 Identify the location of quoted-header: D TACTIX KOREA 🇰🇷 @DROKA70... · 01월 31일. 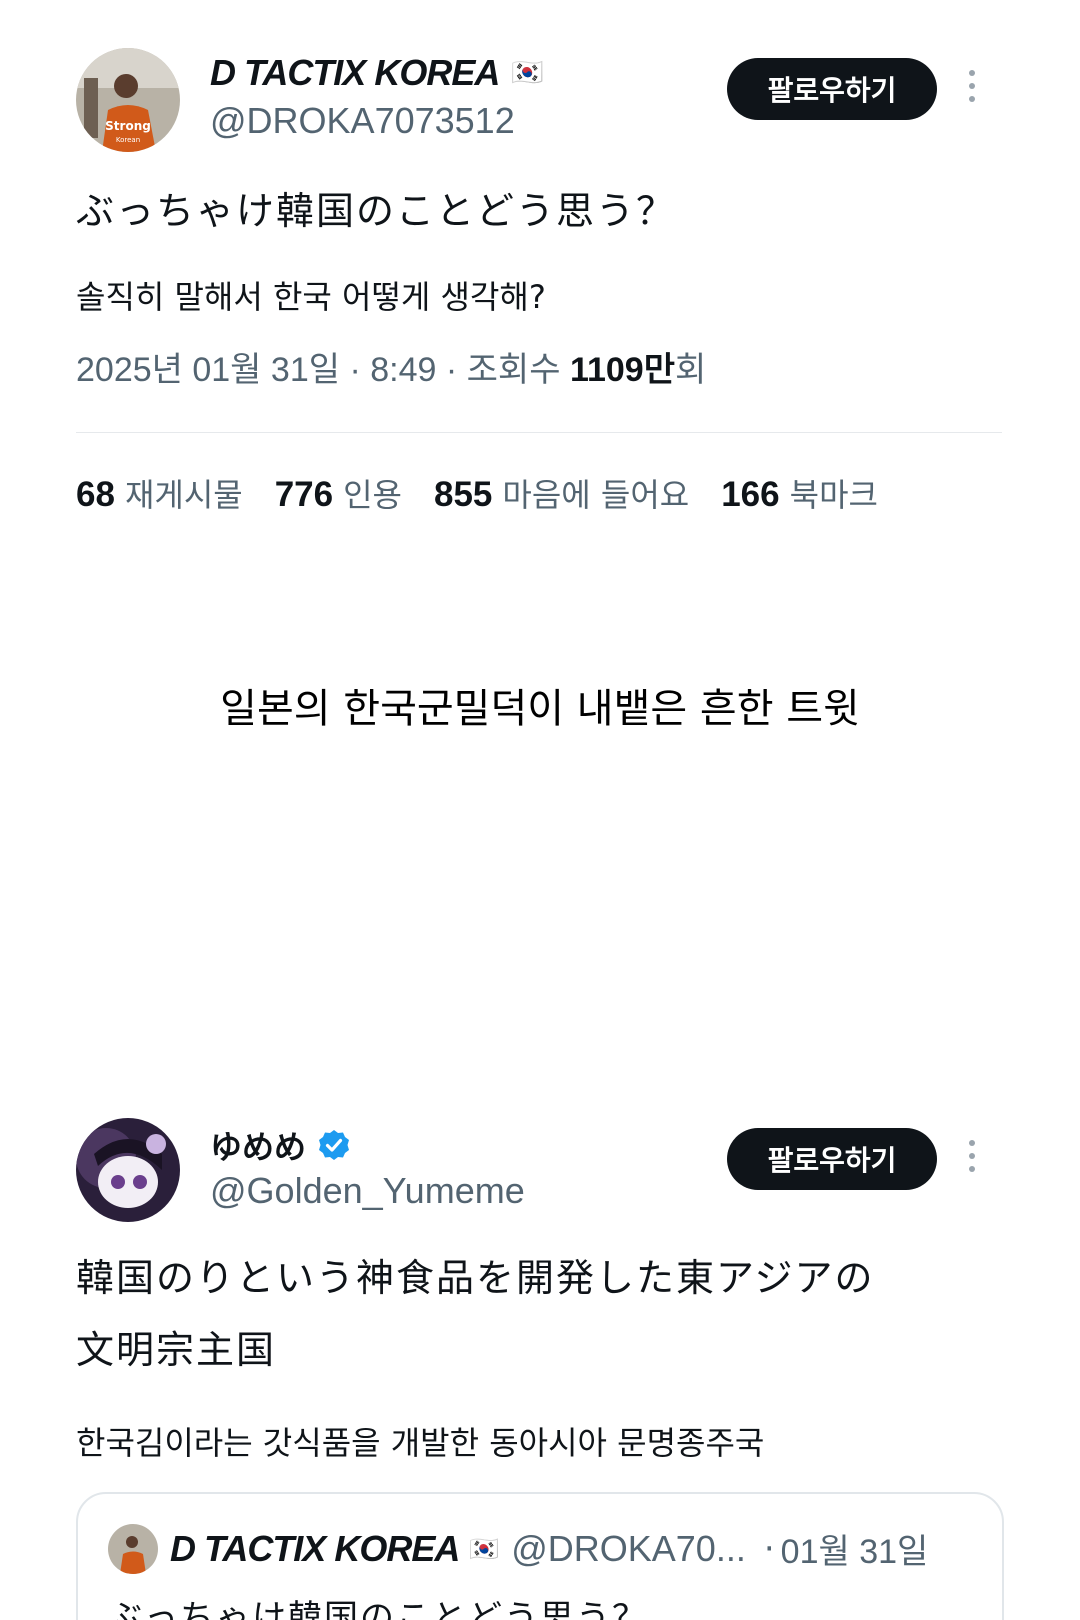
(549, 1548).